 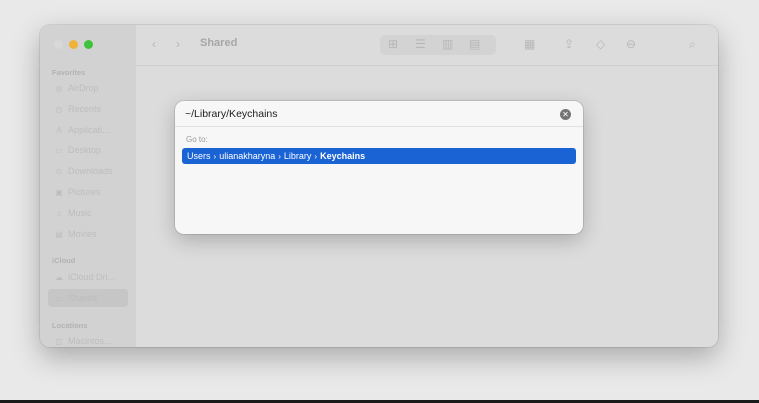 What do you see at coordinates (59, 298) in the screenshot?
I see `shared-folder-icon: ▭` at bounding box center [59, 298].